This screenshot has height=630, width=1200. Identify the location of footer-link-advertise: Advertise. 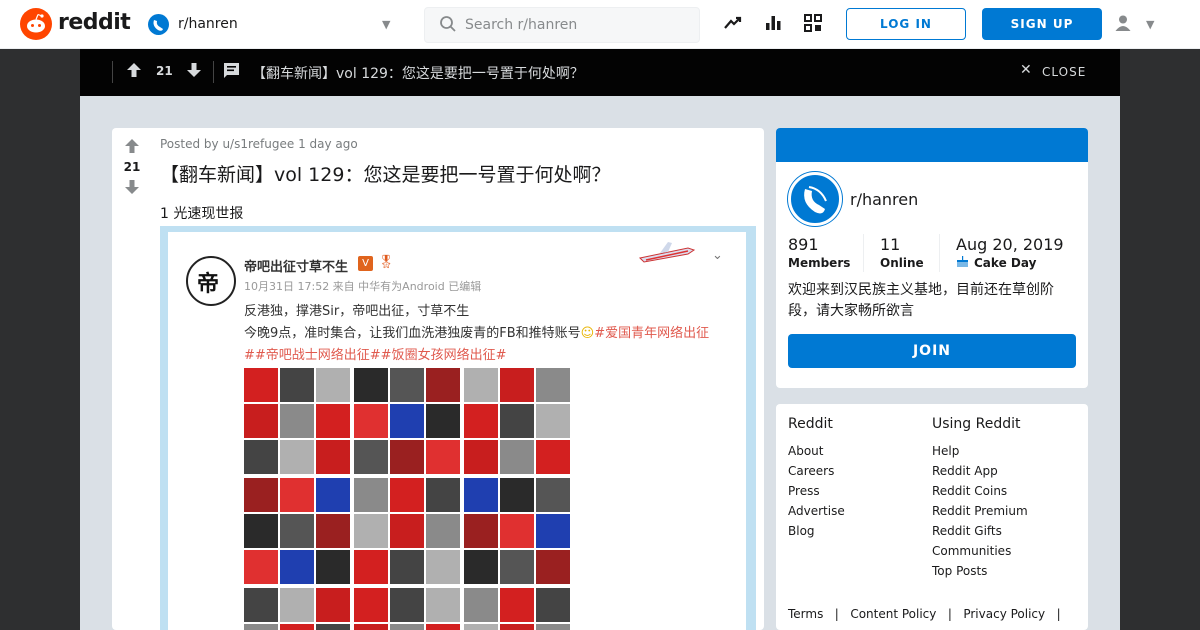
(816, 511).